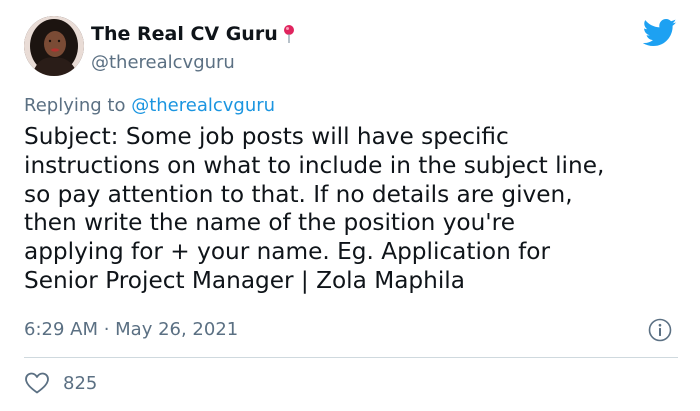  I want to click on author-handle: @therealcvguru, so click(163, 62).